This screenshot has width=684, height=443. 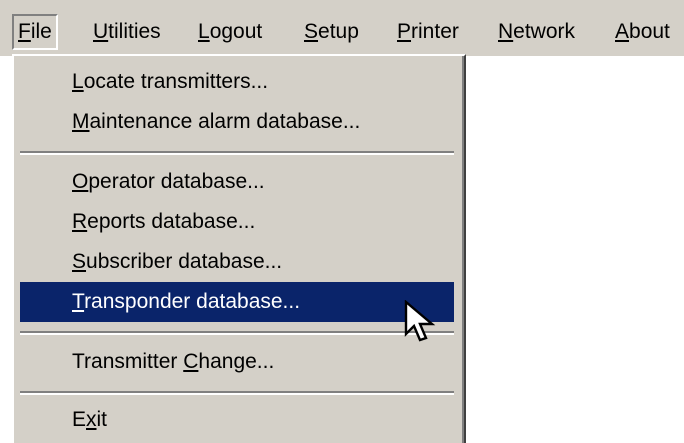 I want to click on menu-file: File, so click(x=35, y=32).